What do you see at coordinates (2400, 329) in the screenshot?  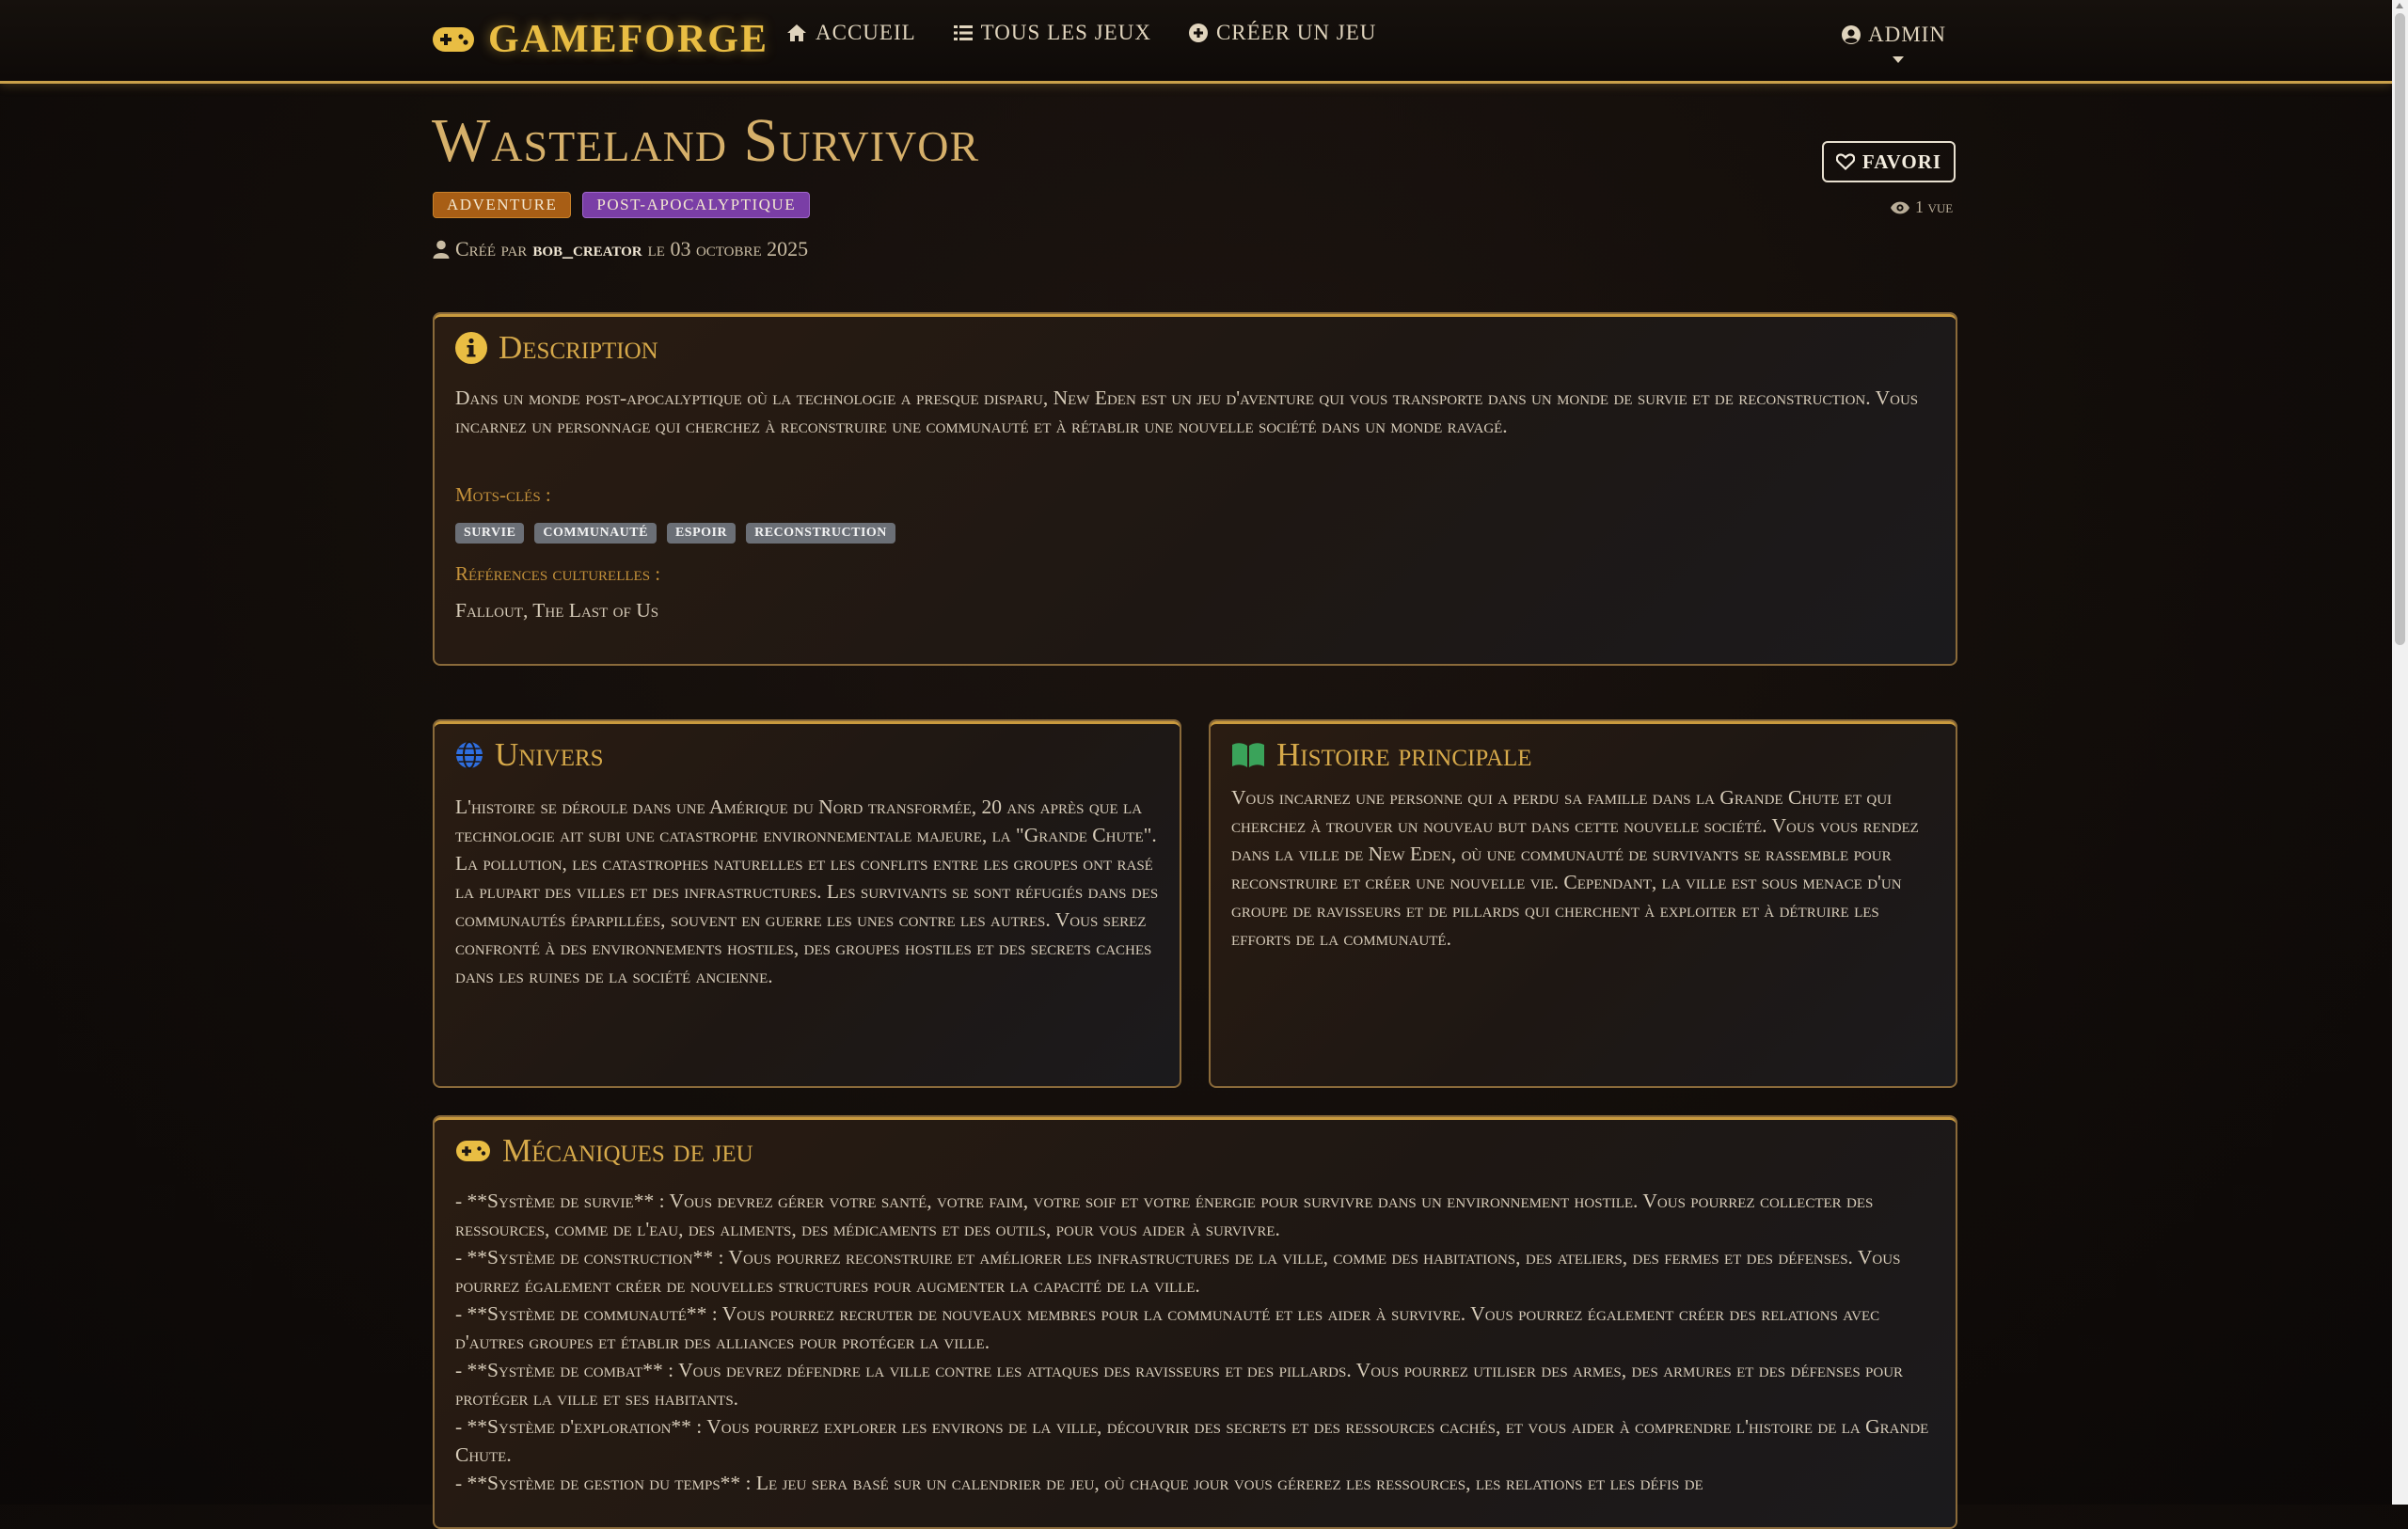 I see `scrollbar-thumb` at bounding box center [2400, 329].